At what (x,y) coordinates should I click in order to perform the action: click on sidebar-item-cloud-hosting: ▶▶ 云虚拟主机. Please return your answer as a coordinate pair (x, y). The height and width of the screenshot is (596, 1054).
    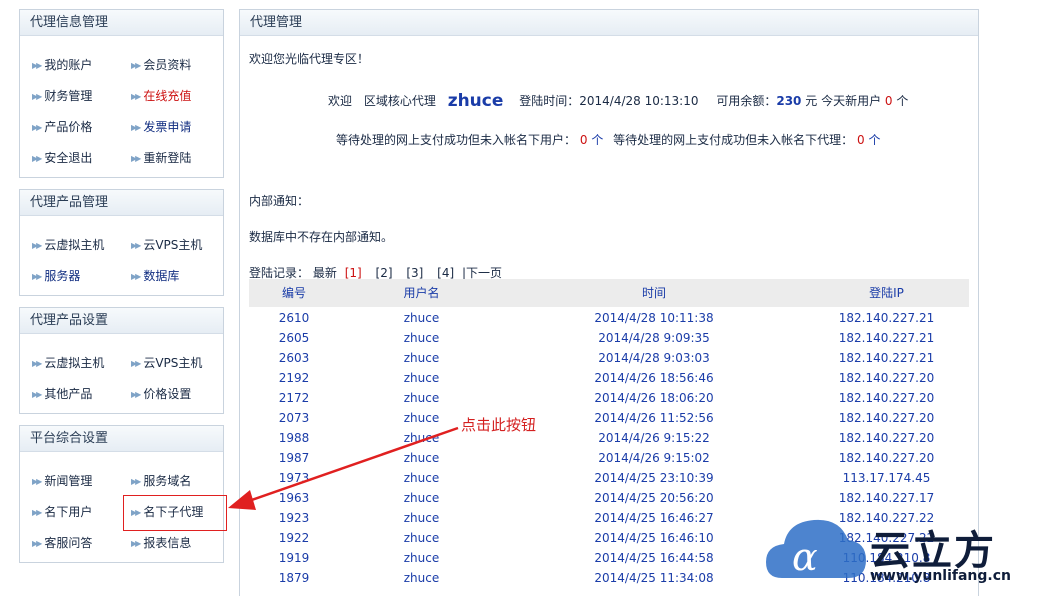
    Looking at the image, I should click on (68, 244).